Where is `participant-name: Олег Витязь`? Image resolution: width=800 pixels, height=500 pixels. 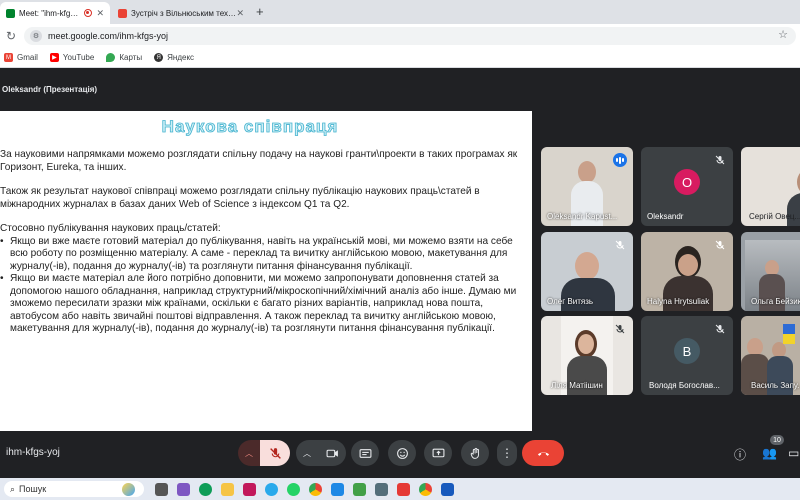 participant-name: Олег Витязь is located at coordinates (570, 301).